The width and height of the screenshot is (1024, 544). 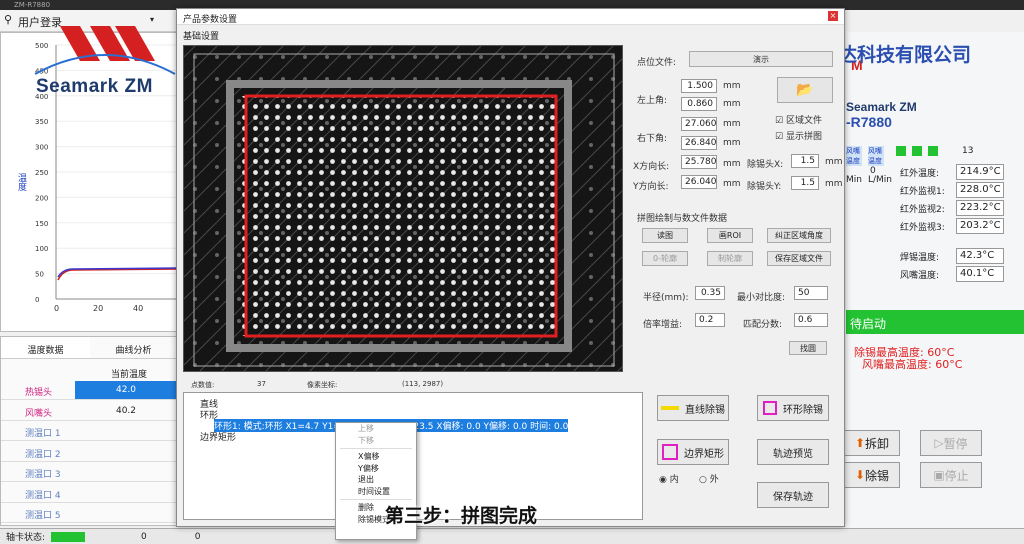 I want to click on status-banner: 待启动, so click(x=935, y=322).